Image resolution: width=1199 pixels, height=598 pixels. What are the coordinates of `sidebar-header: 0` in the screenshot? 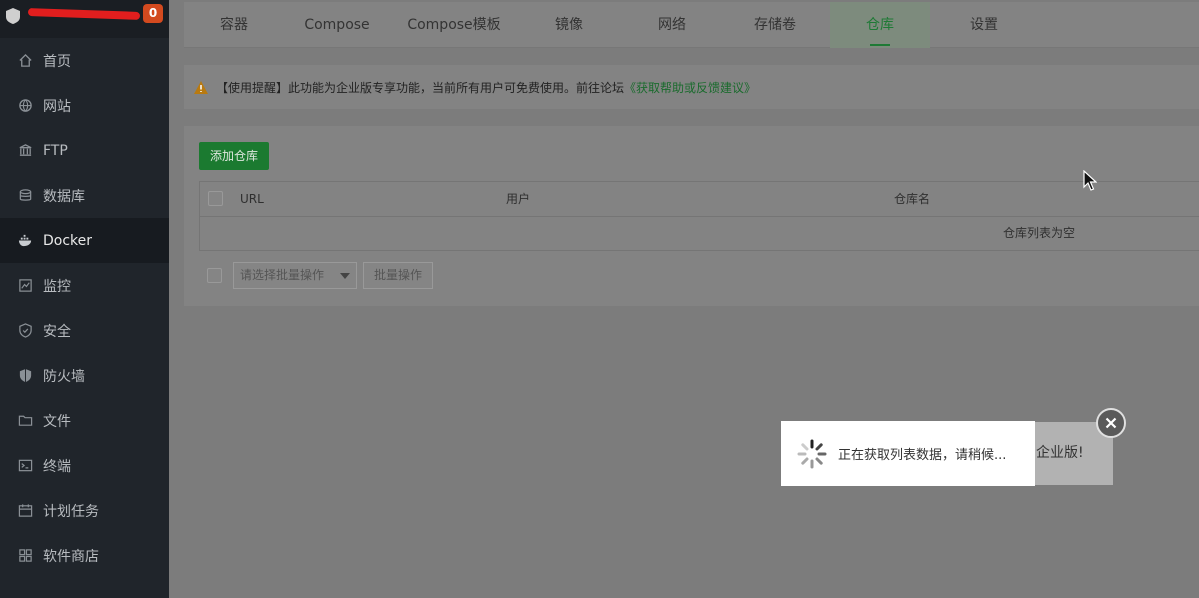 It's located at (84, 19).